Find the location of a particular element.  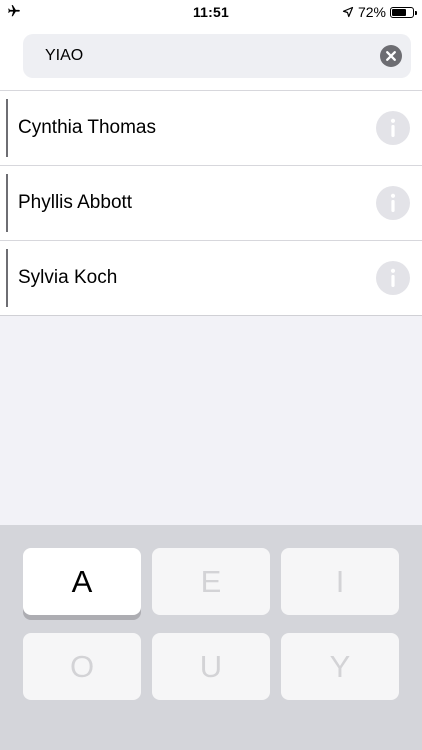

header-area: 11:51 72% YIAO is located at coordinates (211, 45).